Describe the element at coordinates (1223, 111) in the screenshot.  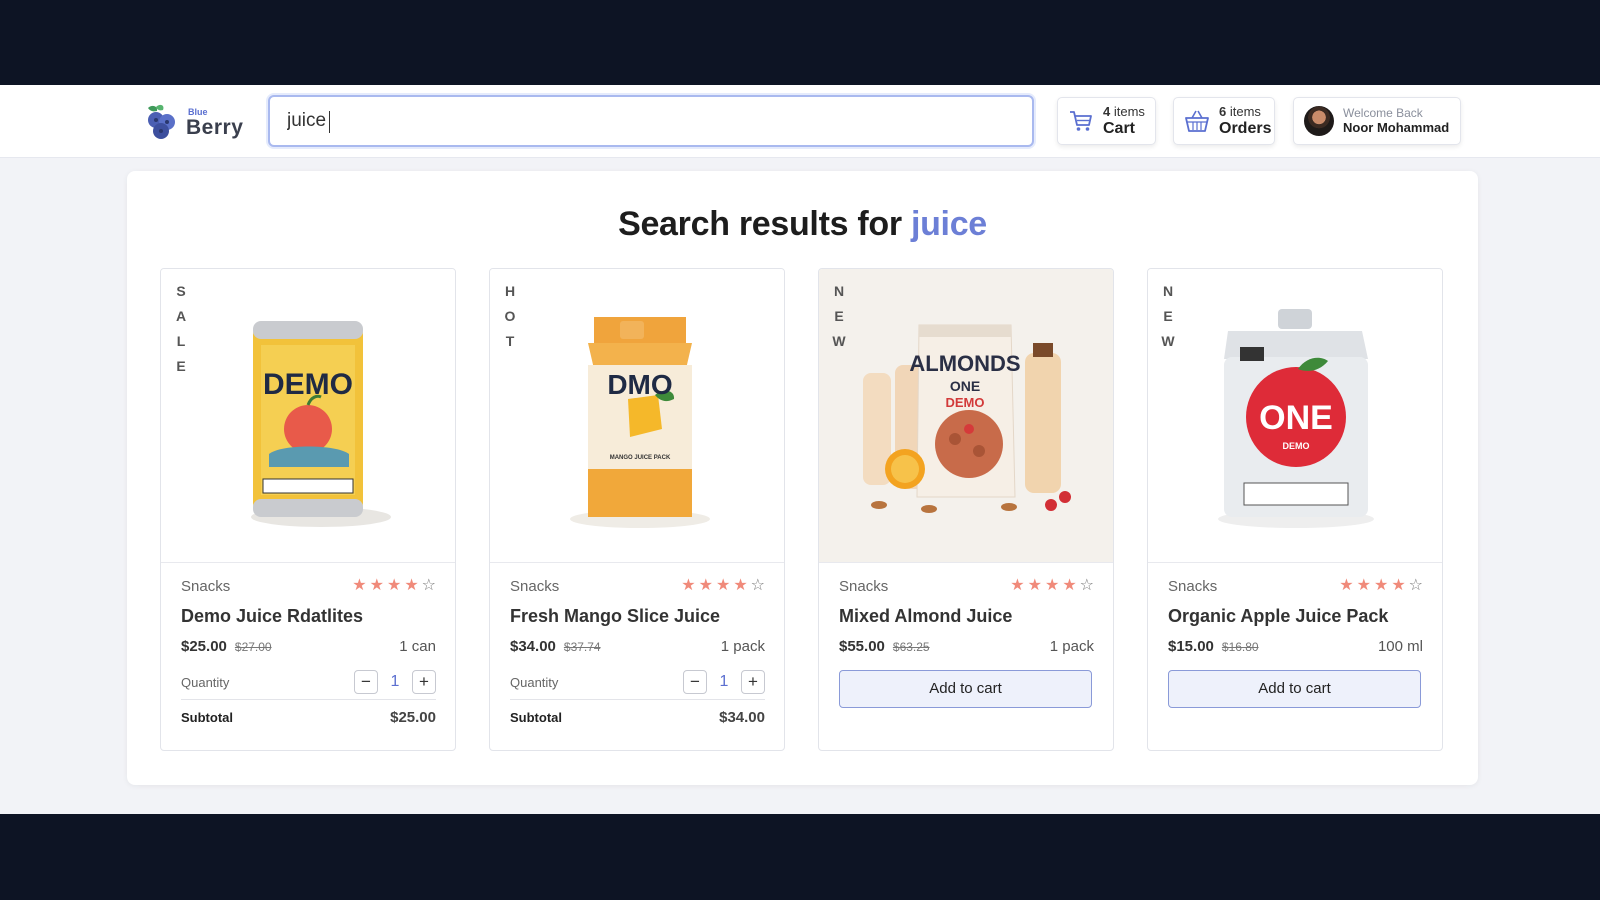
I see `orders-count: 6` at that location.